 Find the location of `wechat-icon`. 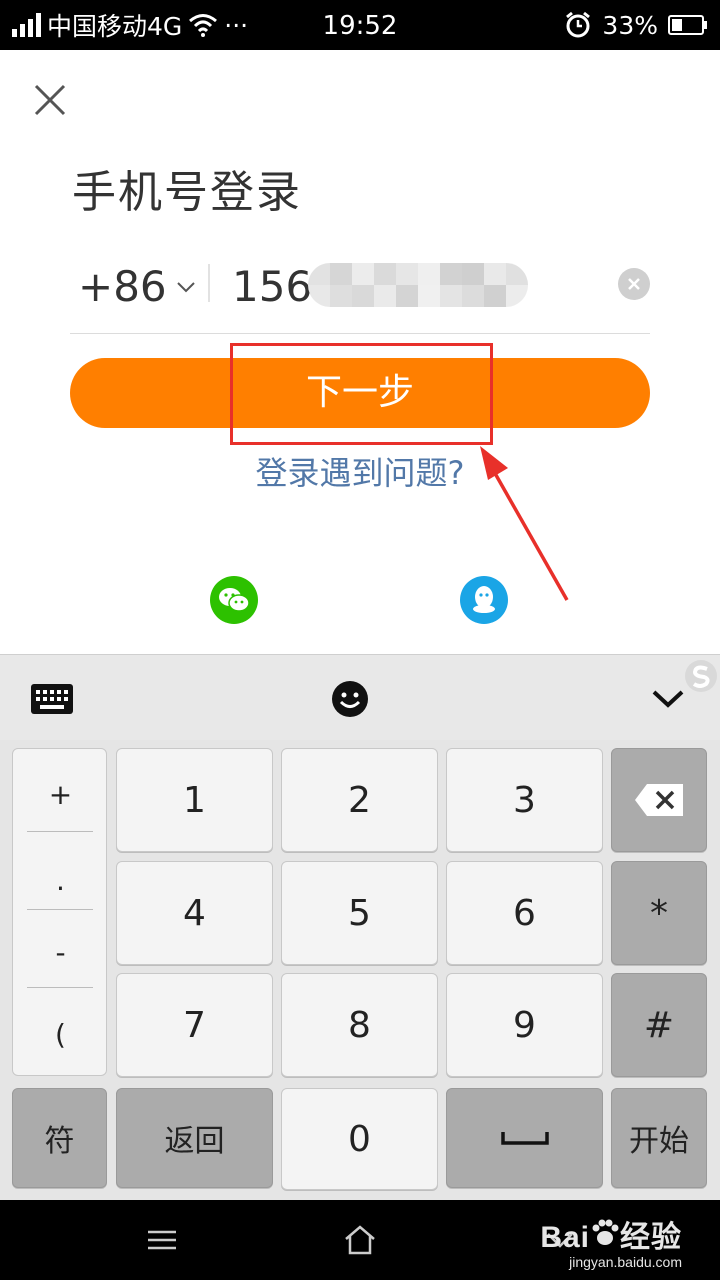

wechat-icon is located at coordinates (234, 600).